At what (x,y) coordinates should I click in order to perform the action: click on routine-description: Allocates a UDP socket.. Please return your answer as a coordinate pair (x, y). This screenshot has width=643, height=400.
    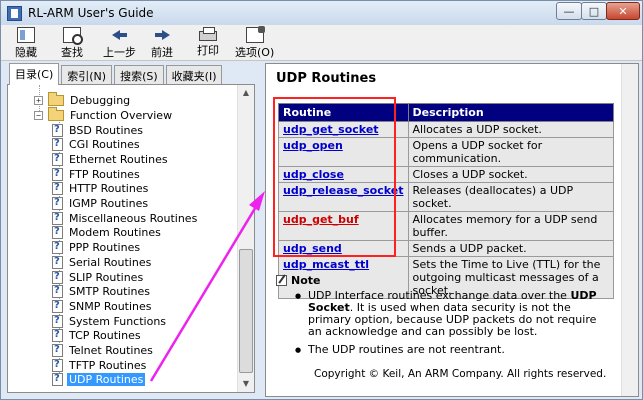
    Looking at the image, I should click on (510, 129).